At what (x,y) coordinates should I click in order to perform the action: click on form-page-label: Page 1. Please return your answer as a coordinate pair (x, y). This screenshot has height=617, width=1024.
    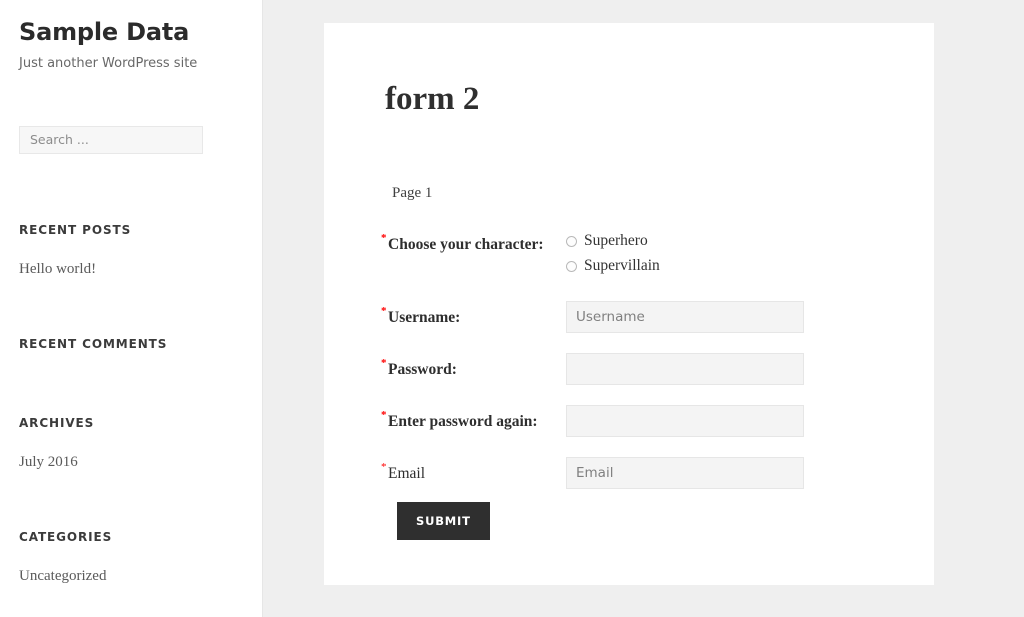
    Looking at the image, I should click on (412, 193).